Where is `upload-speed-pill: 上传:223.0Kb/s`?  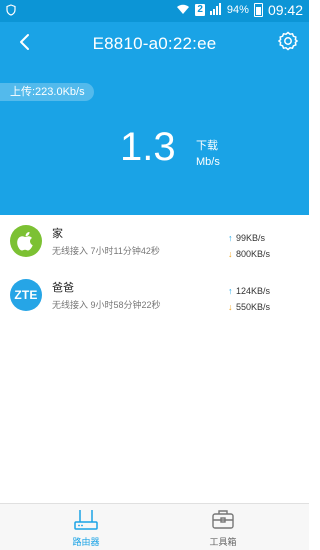
upload-speed-pill: 上传:223.0Kb/s is located at coordinates (47, 92).